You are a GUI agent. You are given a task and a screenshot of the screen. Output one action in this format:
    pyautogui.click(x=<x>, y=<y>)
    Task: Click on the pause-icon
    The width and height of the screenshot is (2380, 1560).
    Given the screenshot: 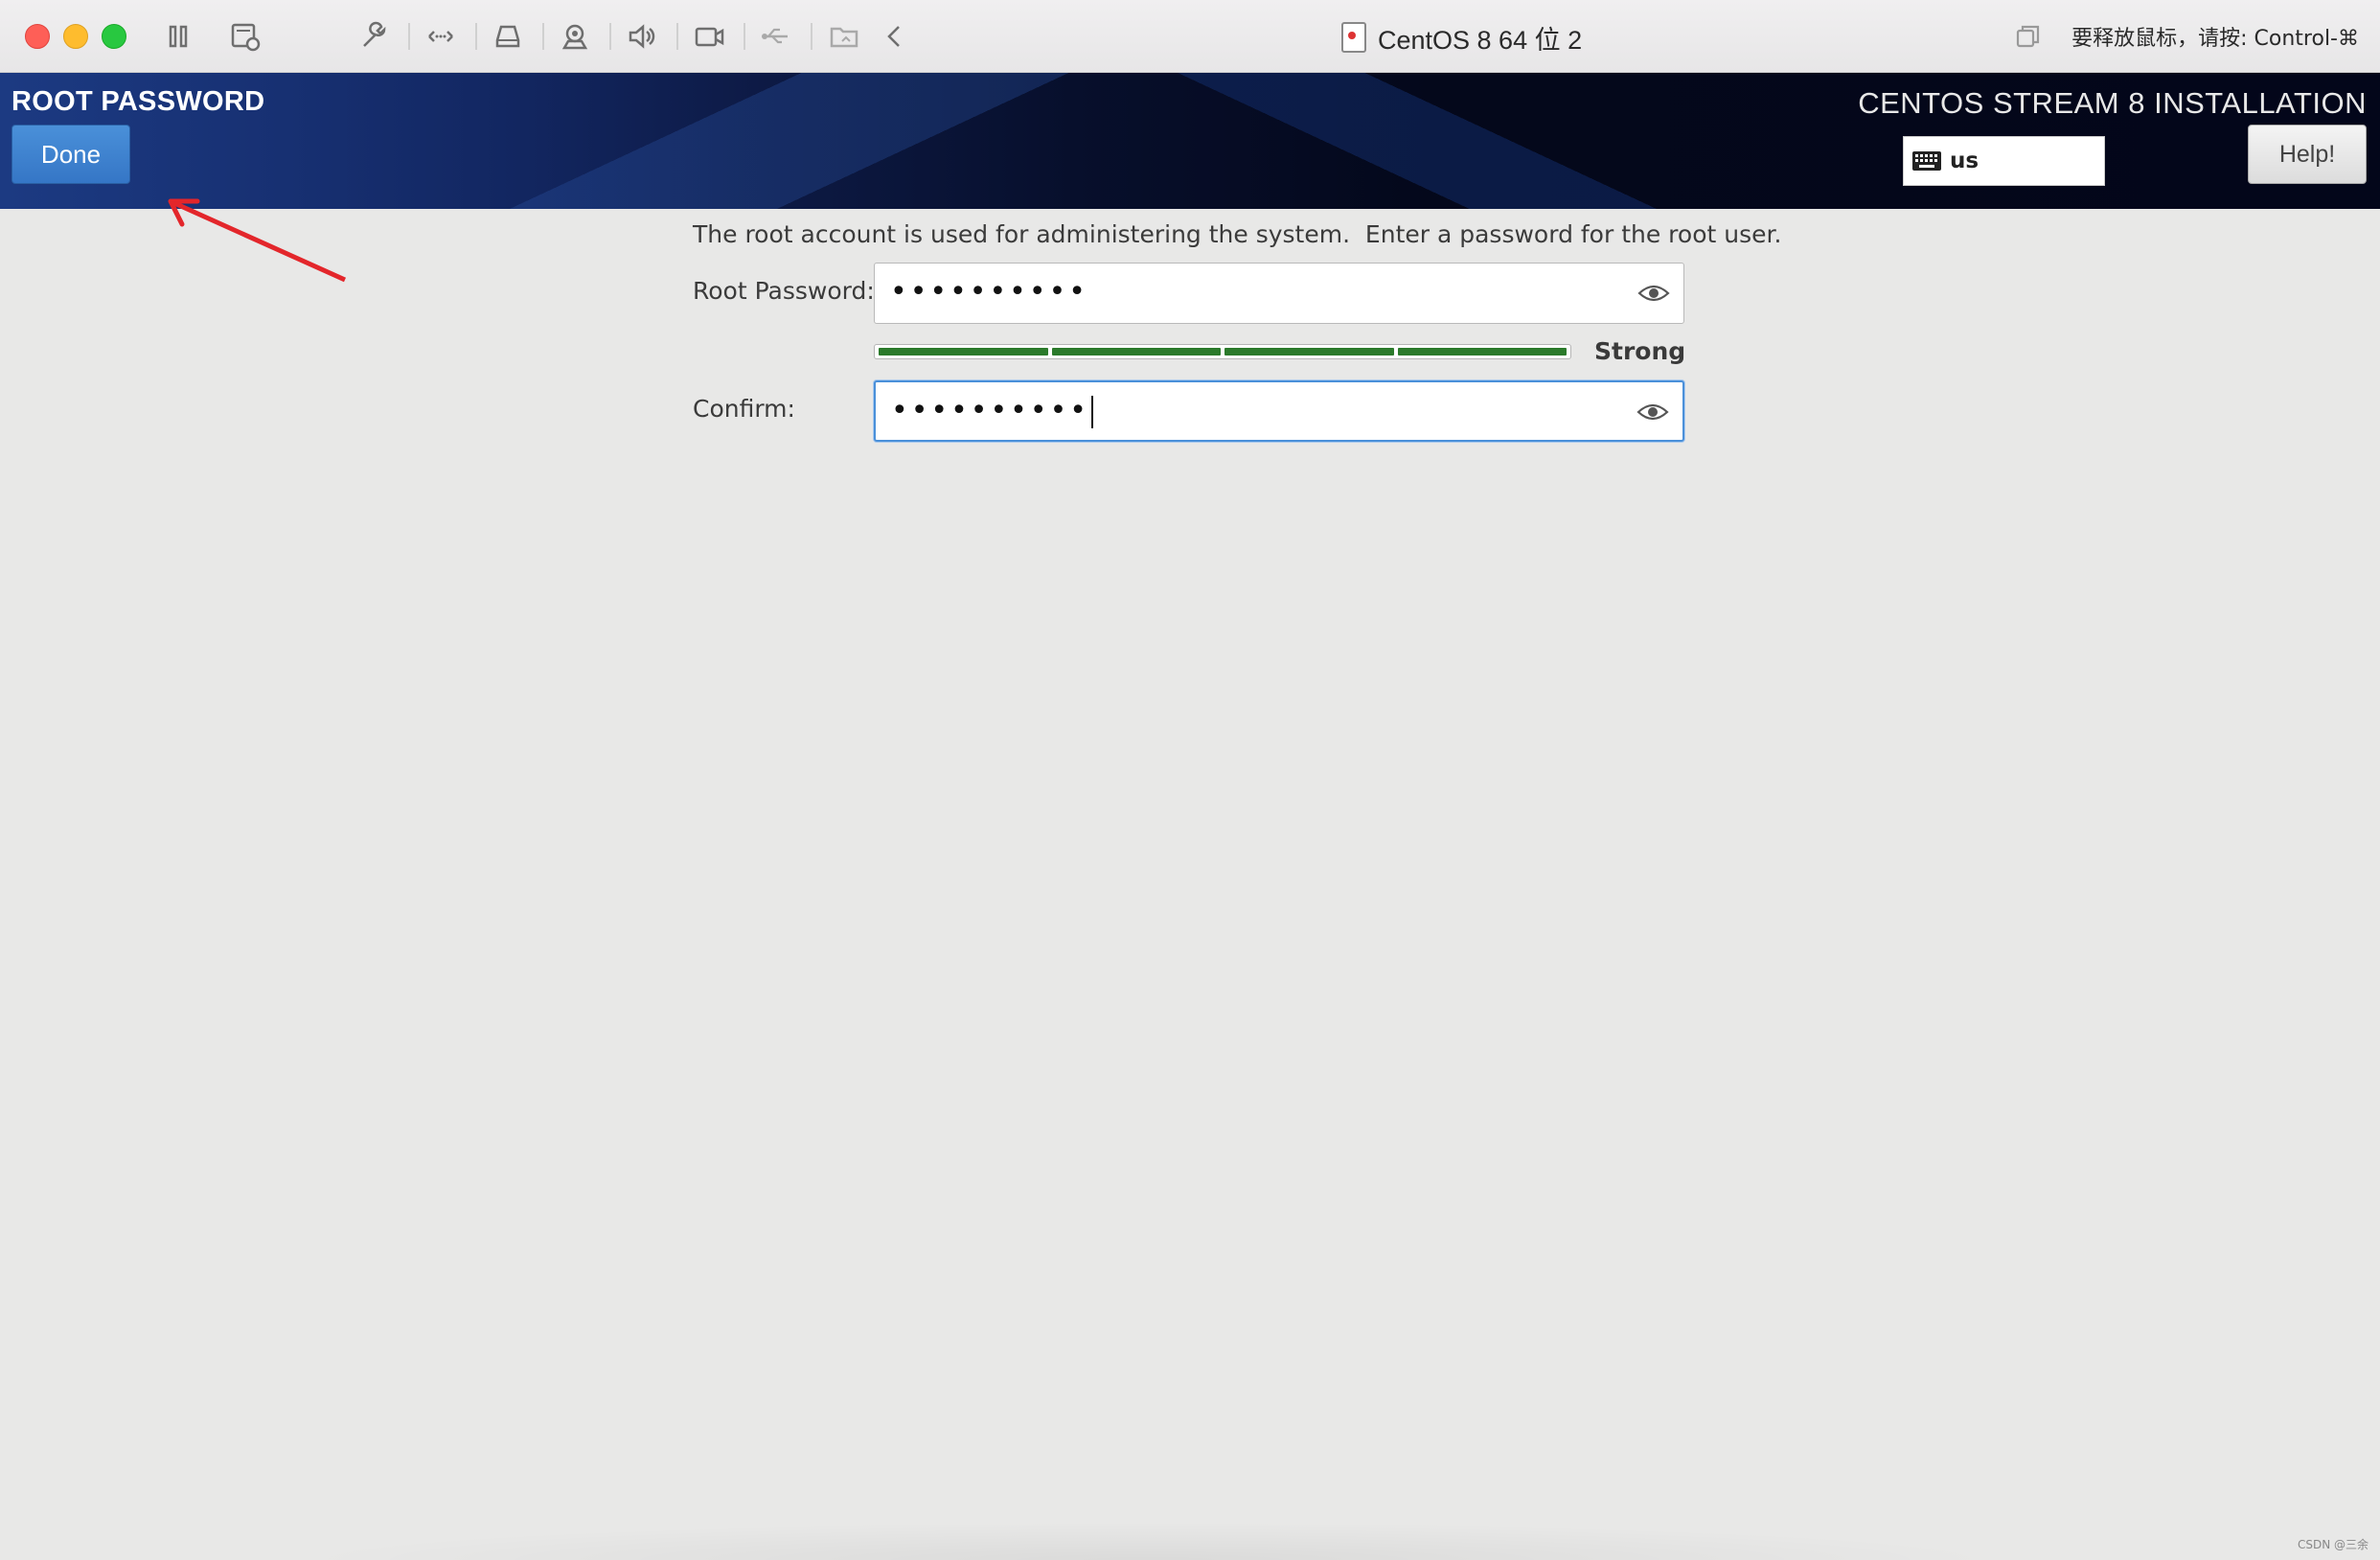 What is the action you would take?
    pyautogui.click(x=178, y=37)
    